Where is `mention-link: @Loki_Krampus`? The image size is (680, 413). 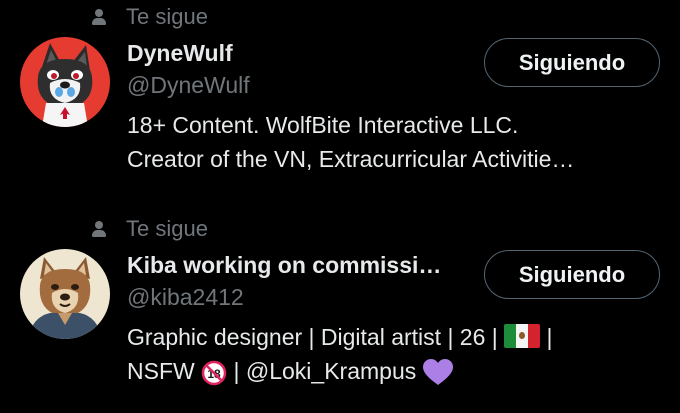
mention-link: @Loki_Krampus is located at coordinates (331, 371).